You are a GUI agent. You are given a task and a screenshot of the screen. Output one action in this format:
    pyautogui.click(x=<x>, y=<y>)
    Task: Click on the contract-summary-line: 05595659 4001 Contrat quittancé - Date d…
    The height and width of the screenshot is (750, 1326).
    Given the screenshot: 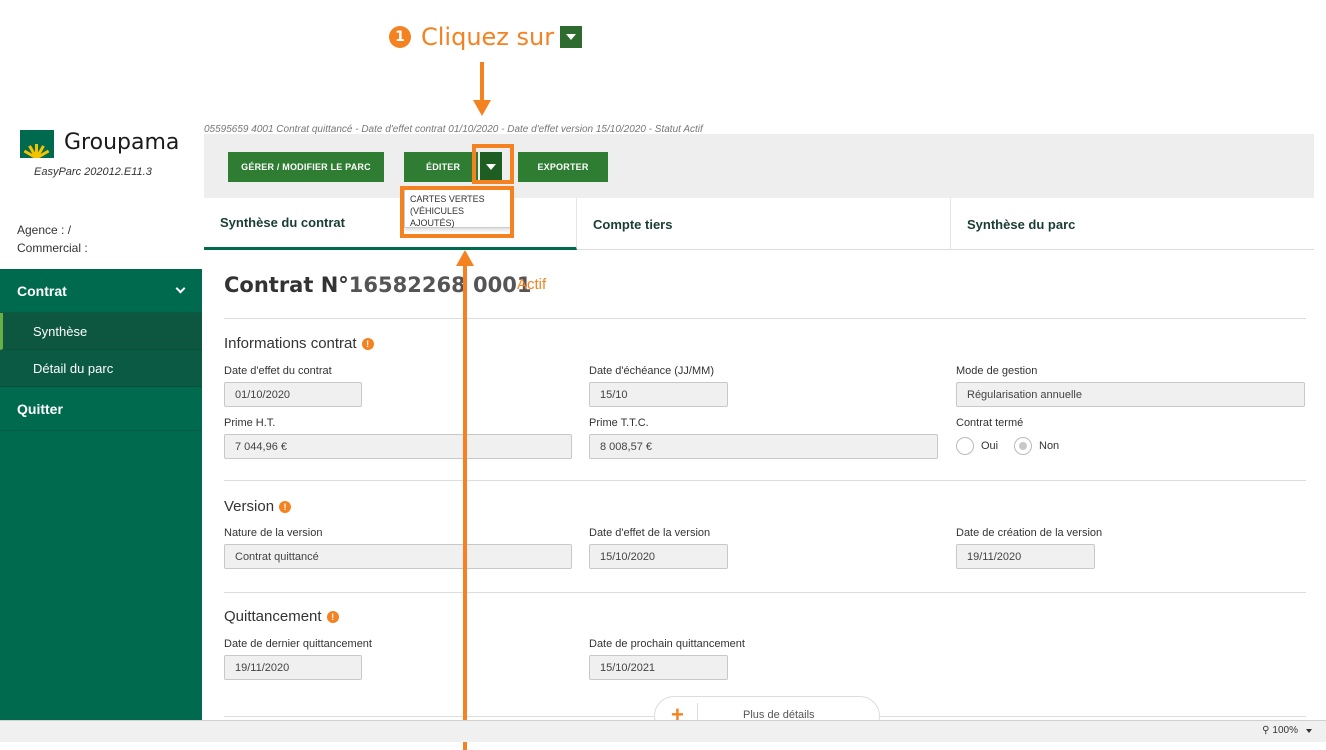 What is the action you would take?
    pyautogui.click(x=453, y=129)
    